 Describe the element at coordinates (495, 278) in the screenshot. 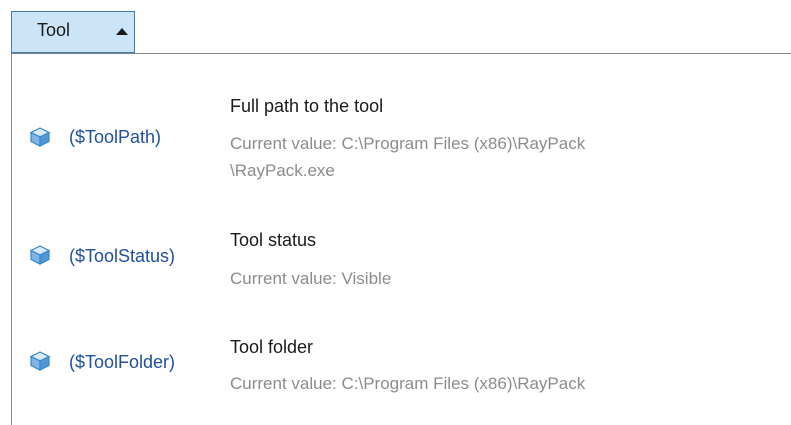

I see `item-current-value: Current value: Visible` at that location.